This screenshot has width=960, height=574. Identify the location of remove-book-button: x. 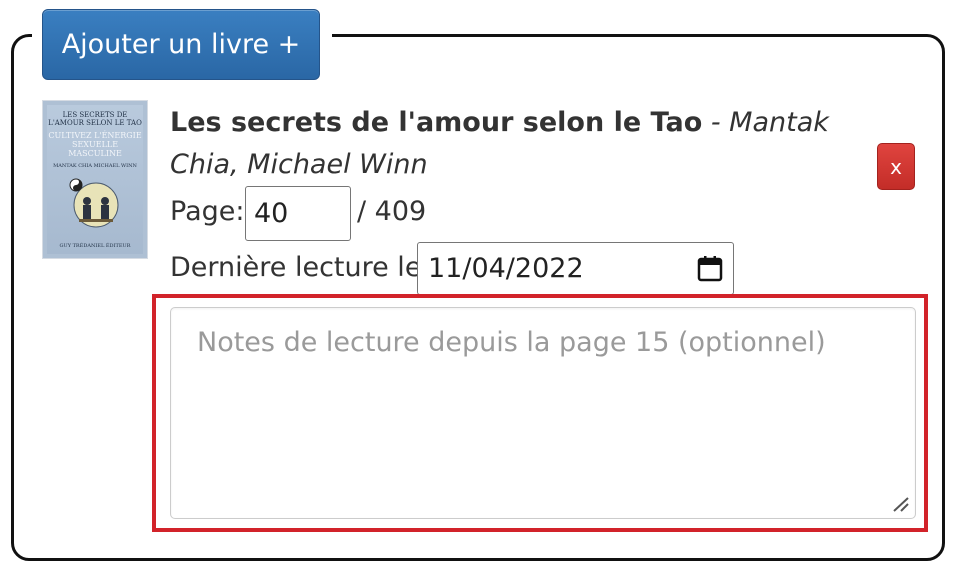
(896, 166).